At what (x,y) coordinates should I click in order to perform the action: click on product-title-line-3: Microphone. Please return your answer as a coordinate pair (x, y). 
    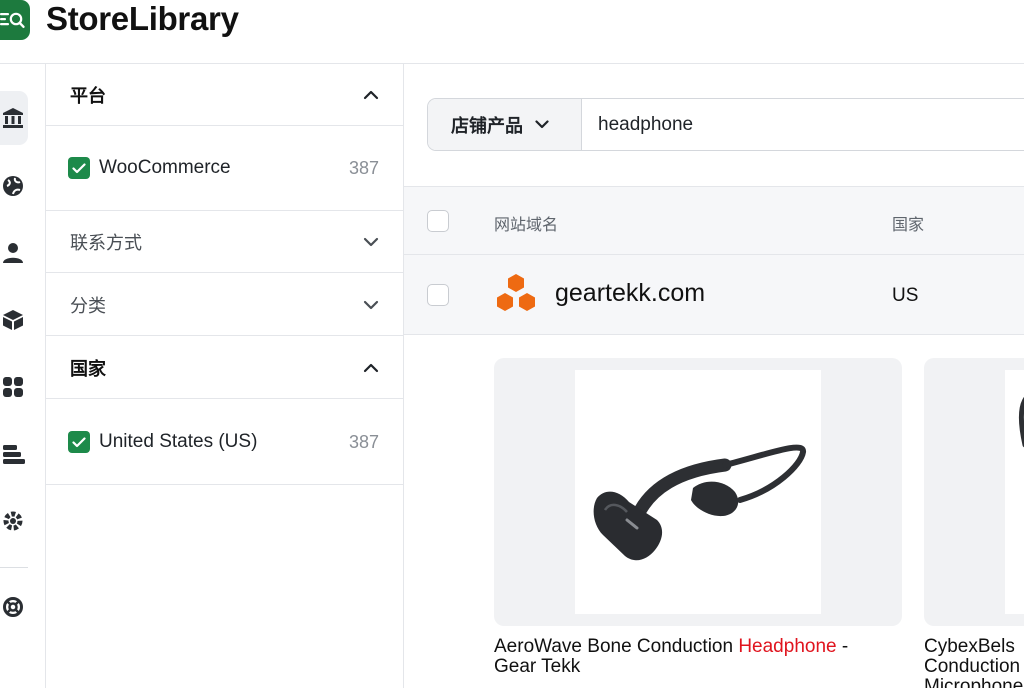
    Looking at the image, I should click on (974, 682).